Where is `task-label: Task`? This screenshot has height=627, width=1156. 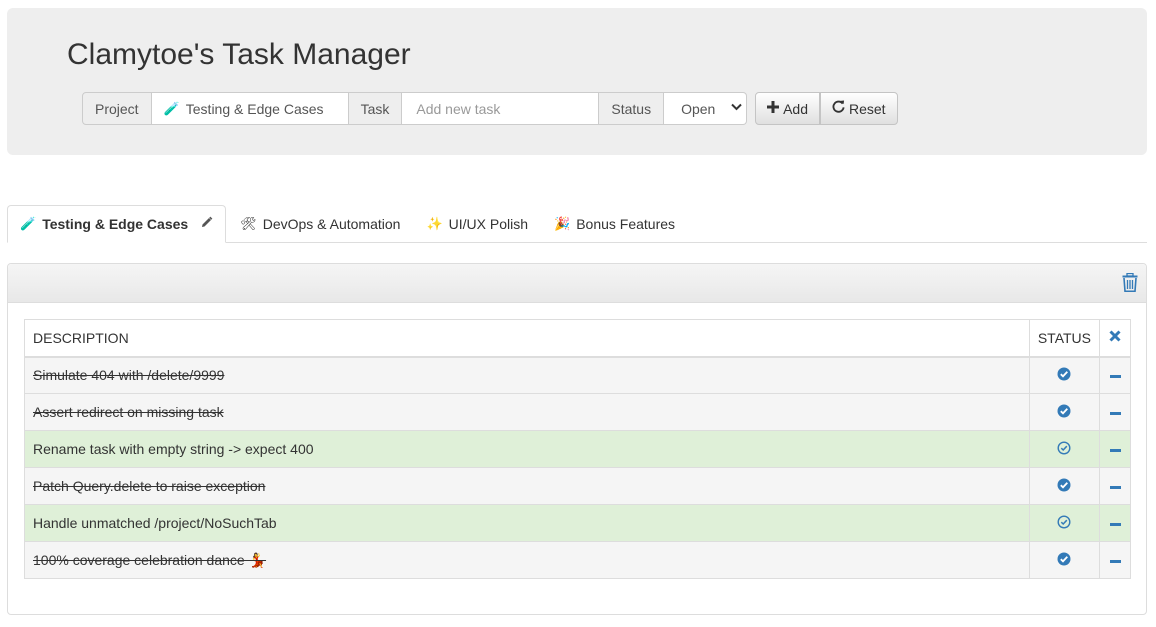 task-label: Task is located at coordinates (375, 108).